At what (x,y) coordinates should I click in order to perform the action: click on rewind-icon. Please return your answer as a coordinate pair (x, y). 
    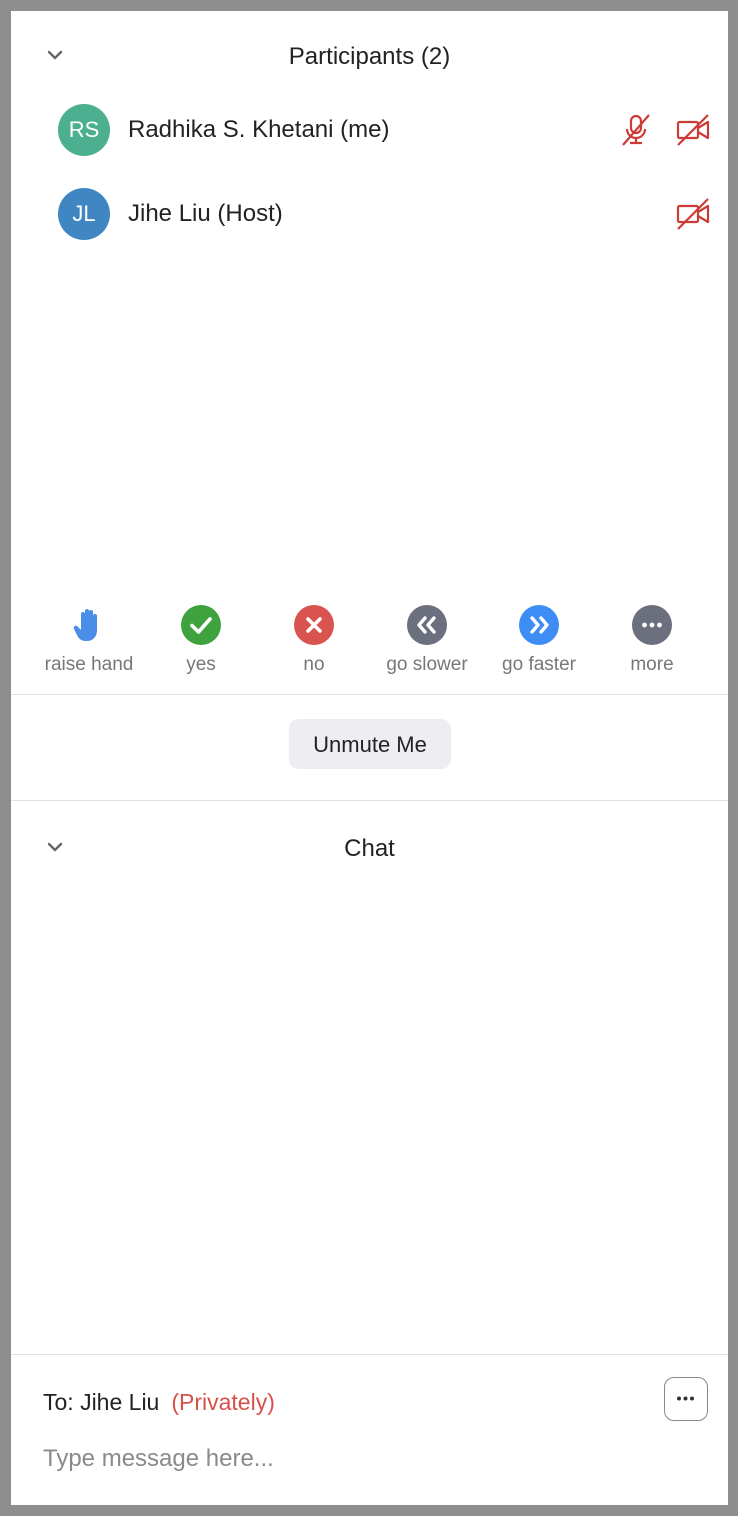
    Looking at the image, I should click on (427, 625).